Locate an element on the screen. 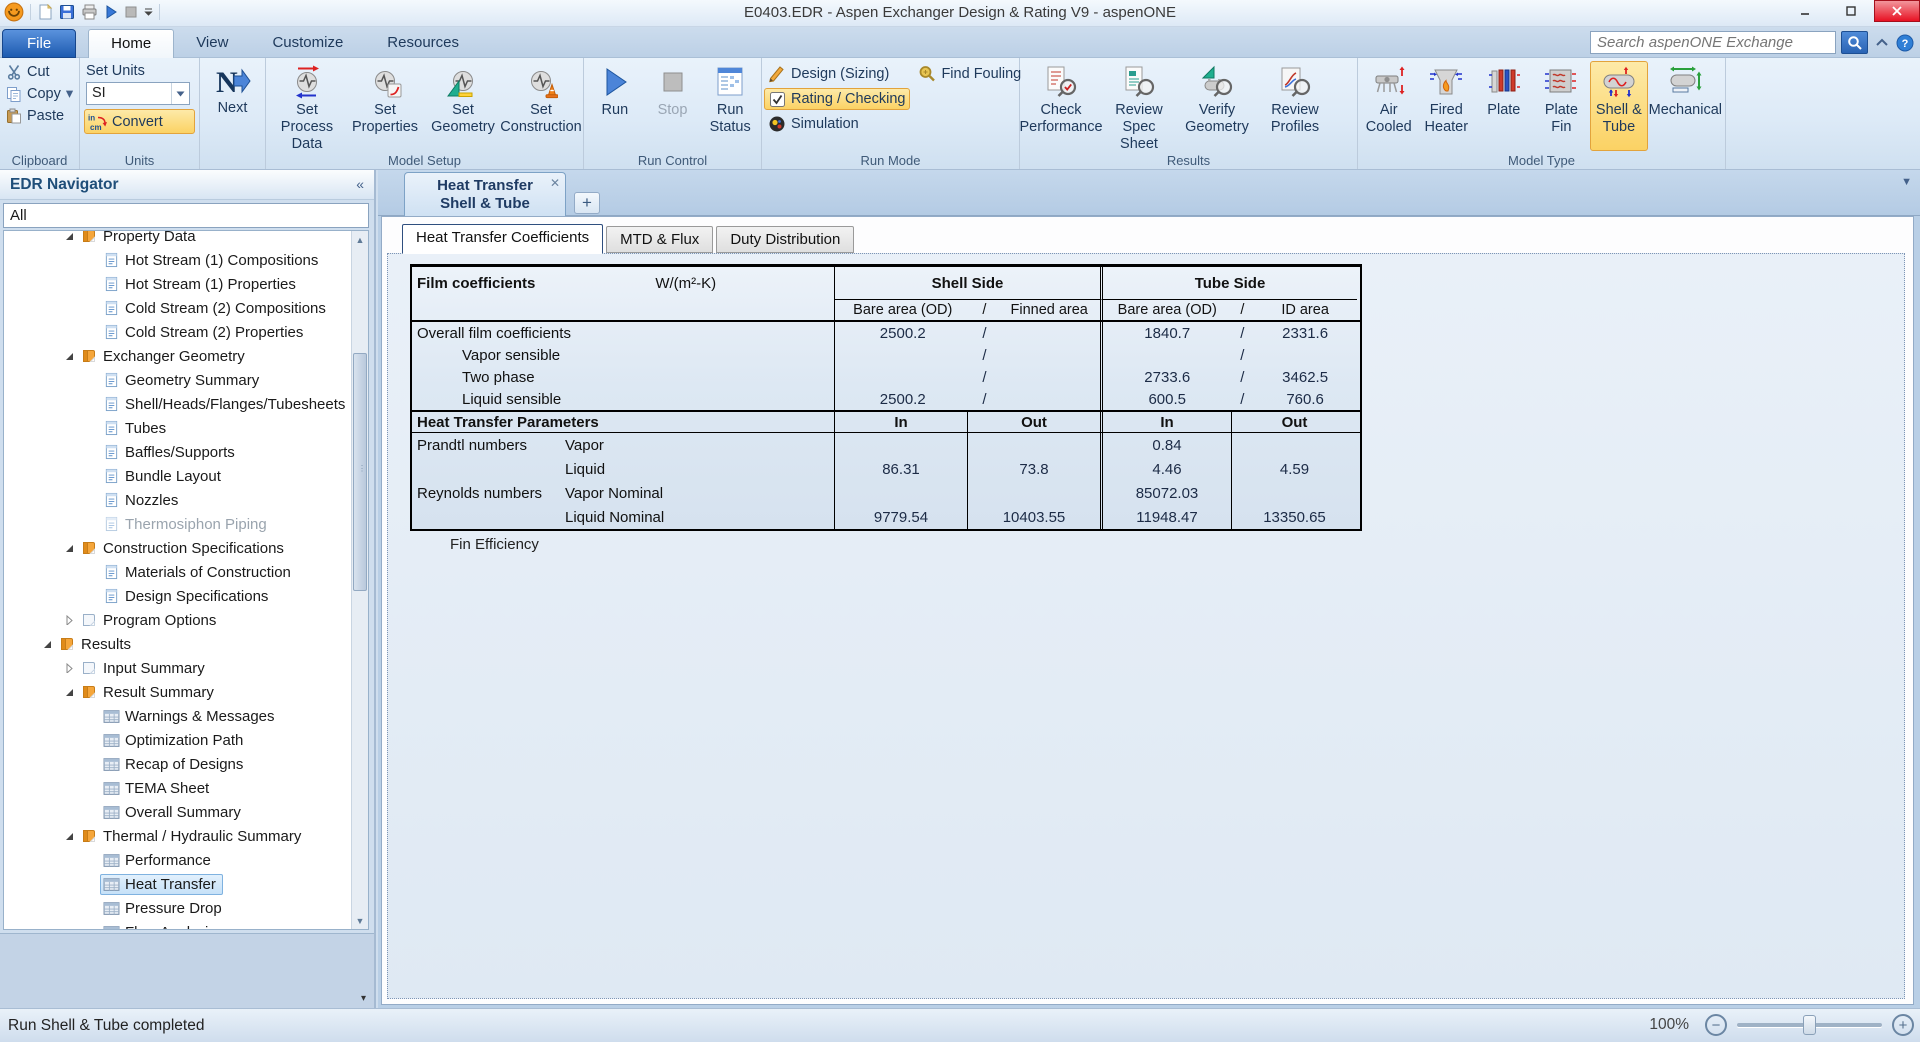 The height and width of the screenshot is (1042, 1920). dropdown-arrow-icon: ▾ is located at coordinates (69, 94).